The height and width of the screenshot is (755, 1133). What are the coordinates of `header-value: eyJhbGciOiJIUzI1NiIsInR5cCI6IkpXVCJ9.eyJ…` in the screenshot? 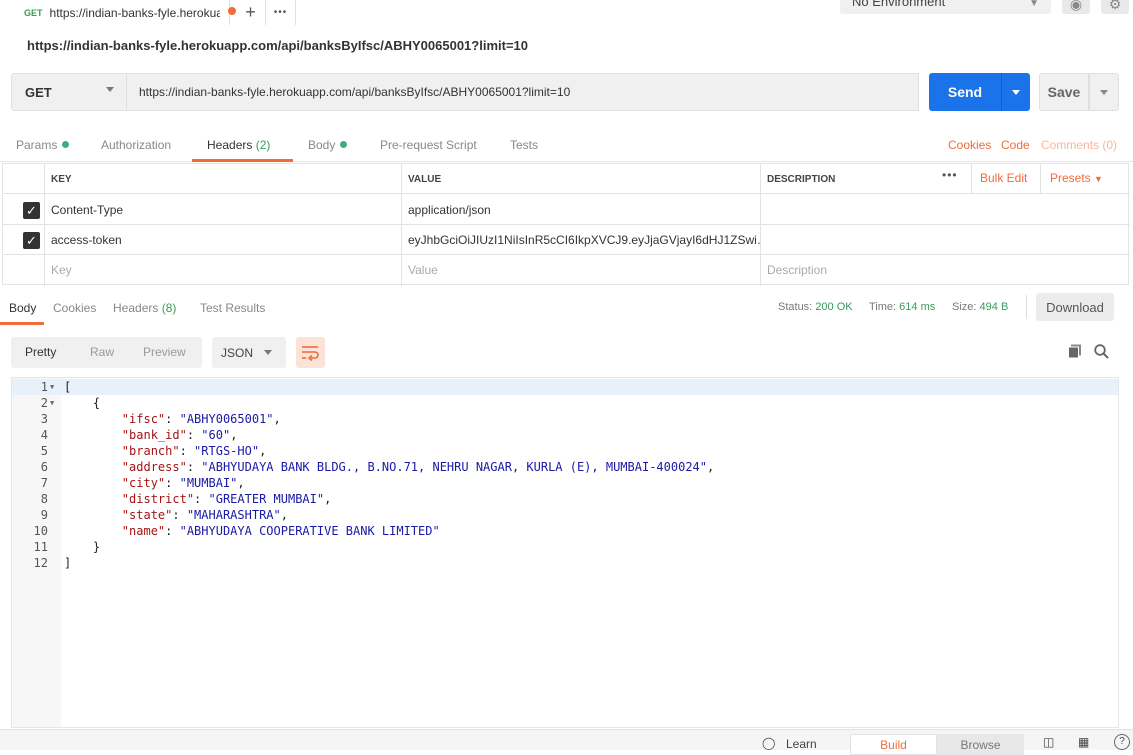 It's located at (580, 240).